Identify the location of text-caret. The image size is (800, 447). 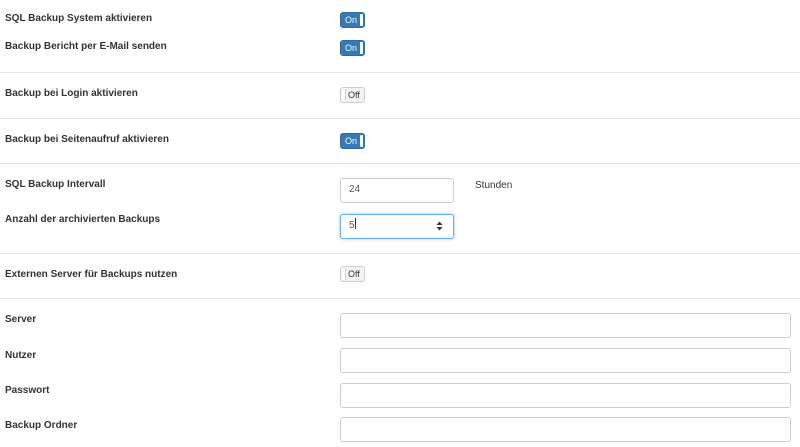
(355, 223).